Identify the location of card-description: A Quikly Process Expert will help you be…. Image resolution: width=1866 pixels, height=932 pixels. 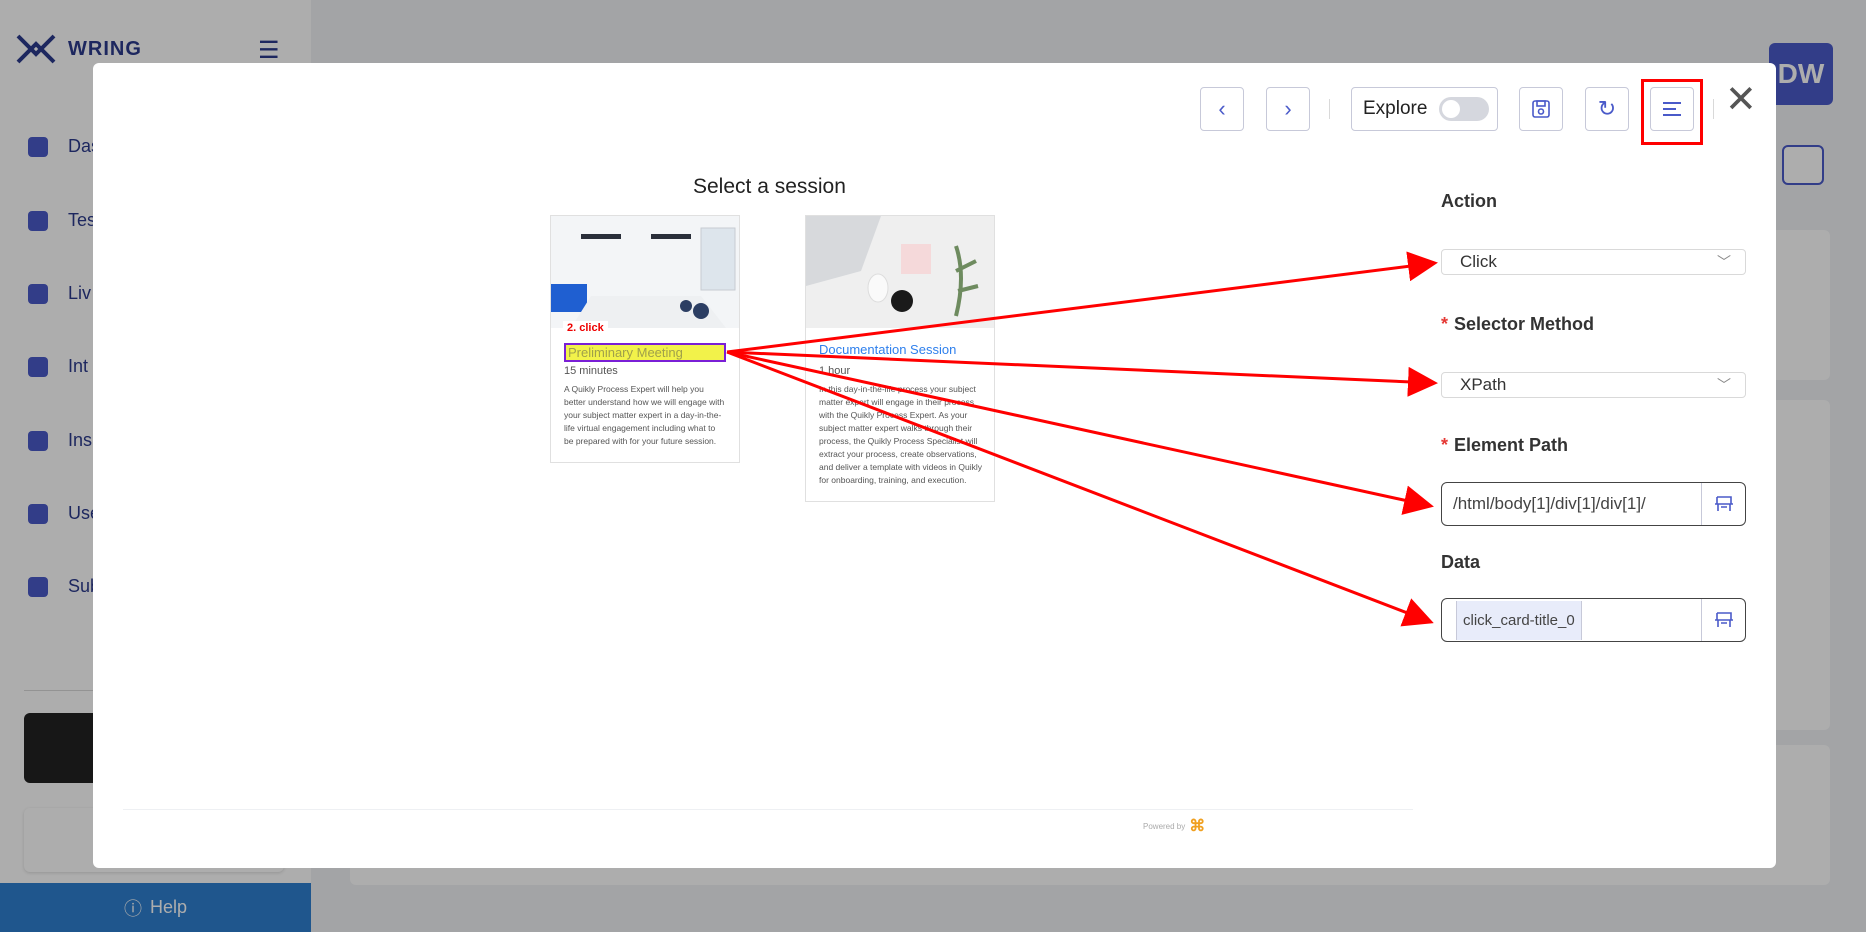
(644, 415).